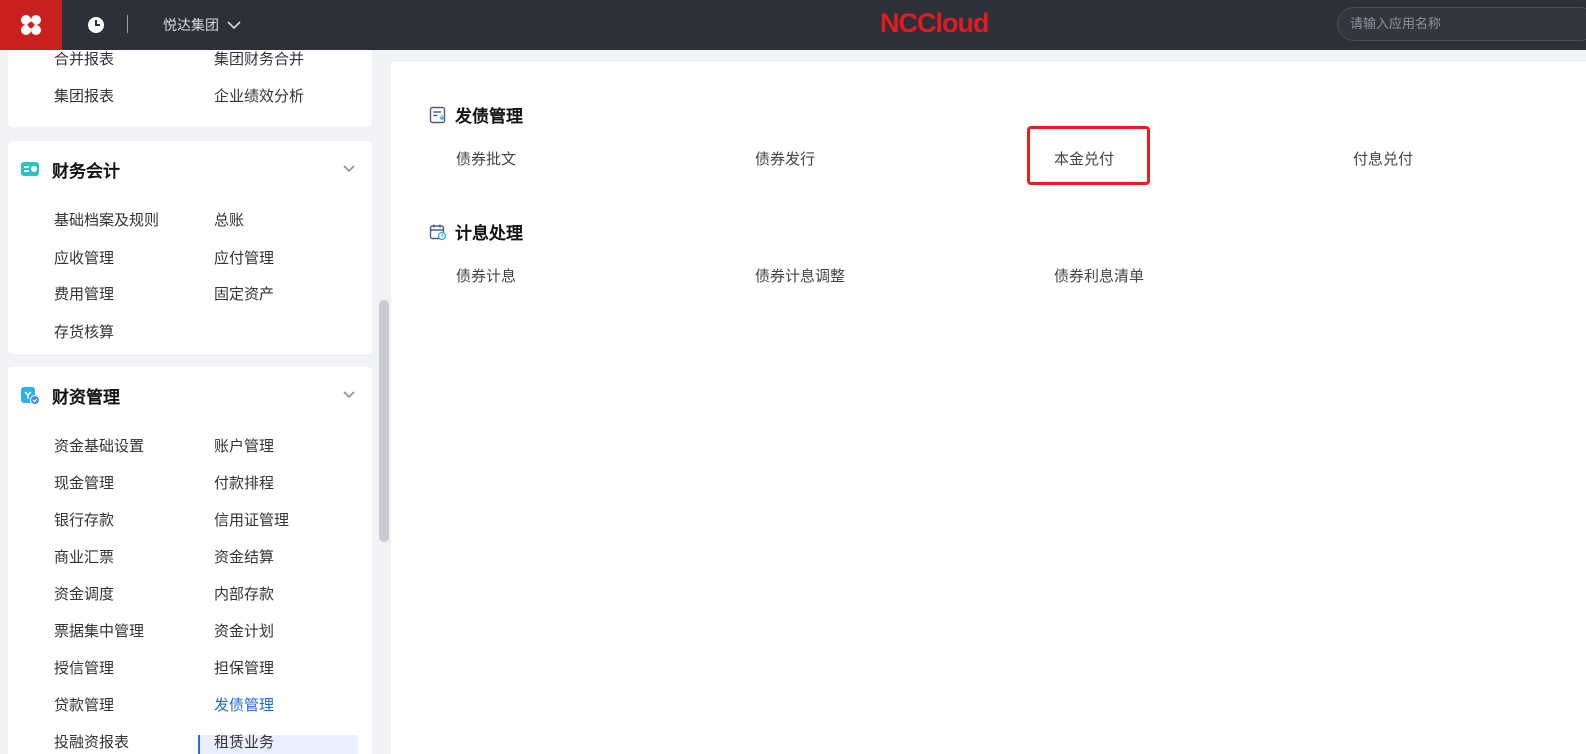  Describe the element at coordinates (91, 741) in the screenshot. I see `sidebar-item: 投融资报表` at that location.